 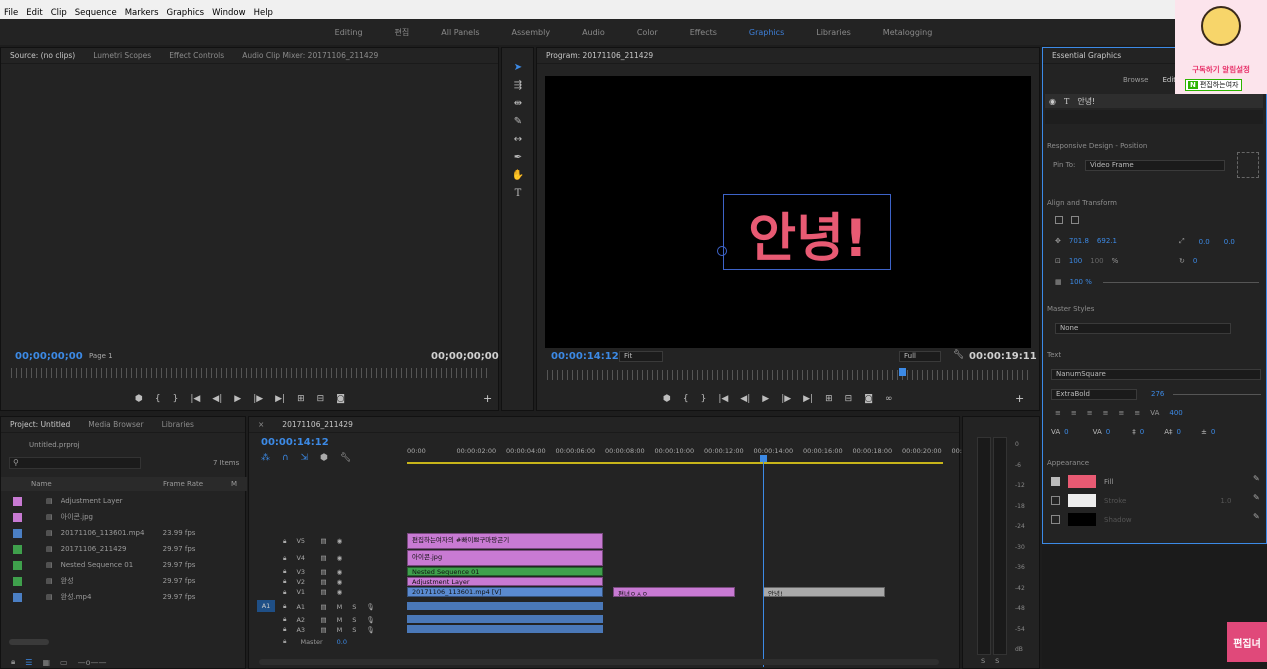 I want to click on mark-out-icon: }, so click(x=176, y=399).